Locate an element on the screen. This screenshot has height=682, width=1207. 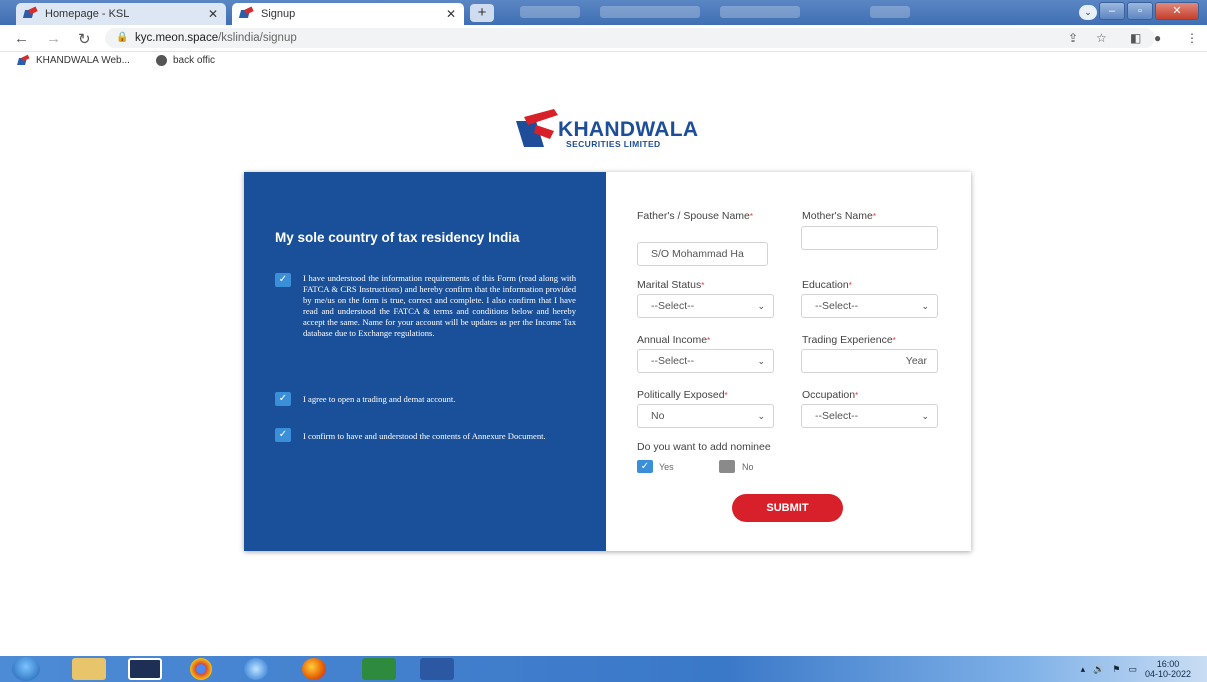
marital-status-select: --Select-- ⌄ is located at coordinates (705, 306).